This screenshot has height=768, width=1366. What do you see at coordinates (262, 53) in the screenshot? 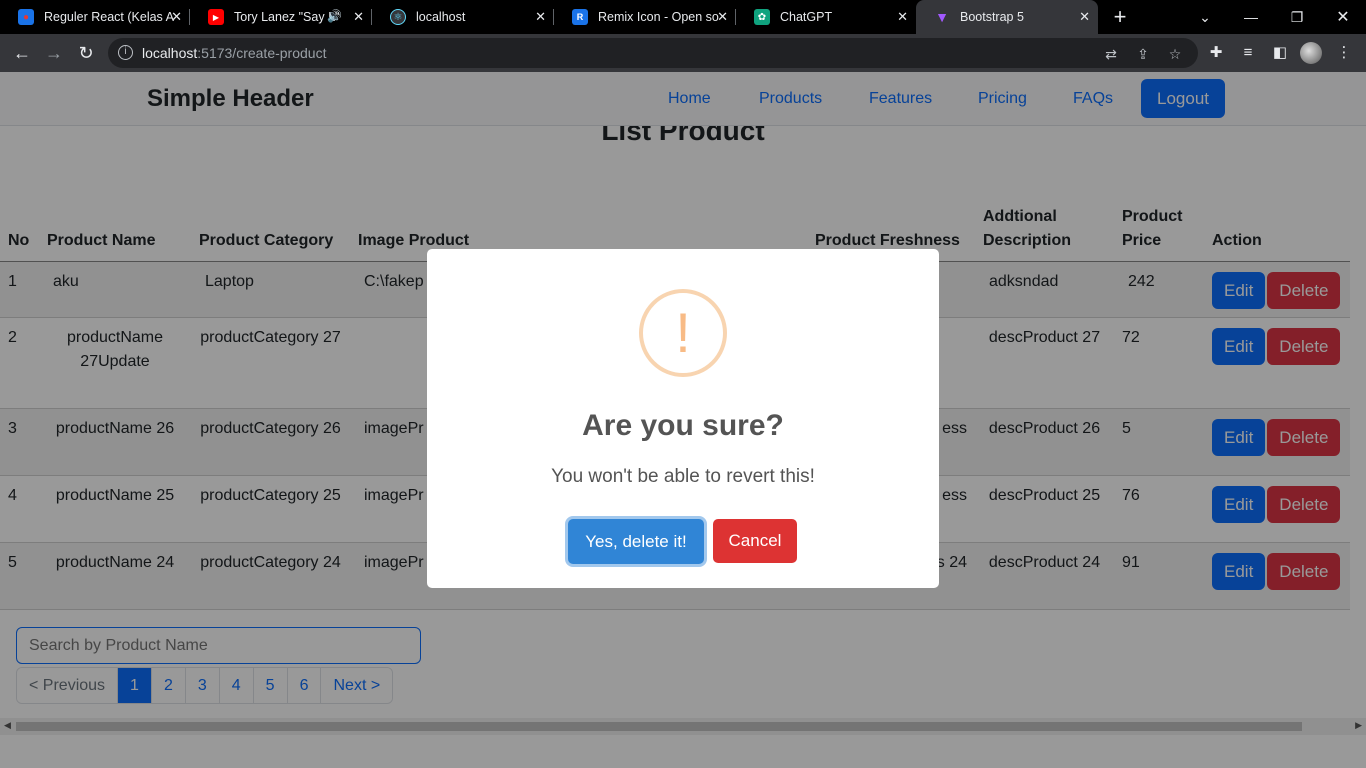
I see `url-path: :5173/create-product` at bounding box center [262, 53].